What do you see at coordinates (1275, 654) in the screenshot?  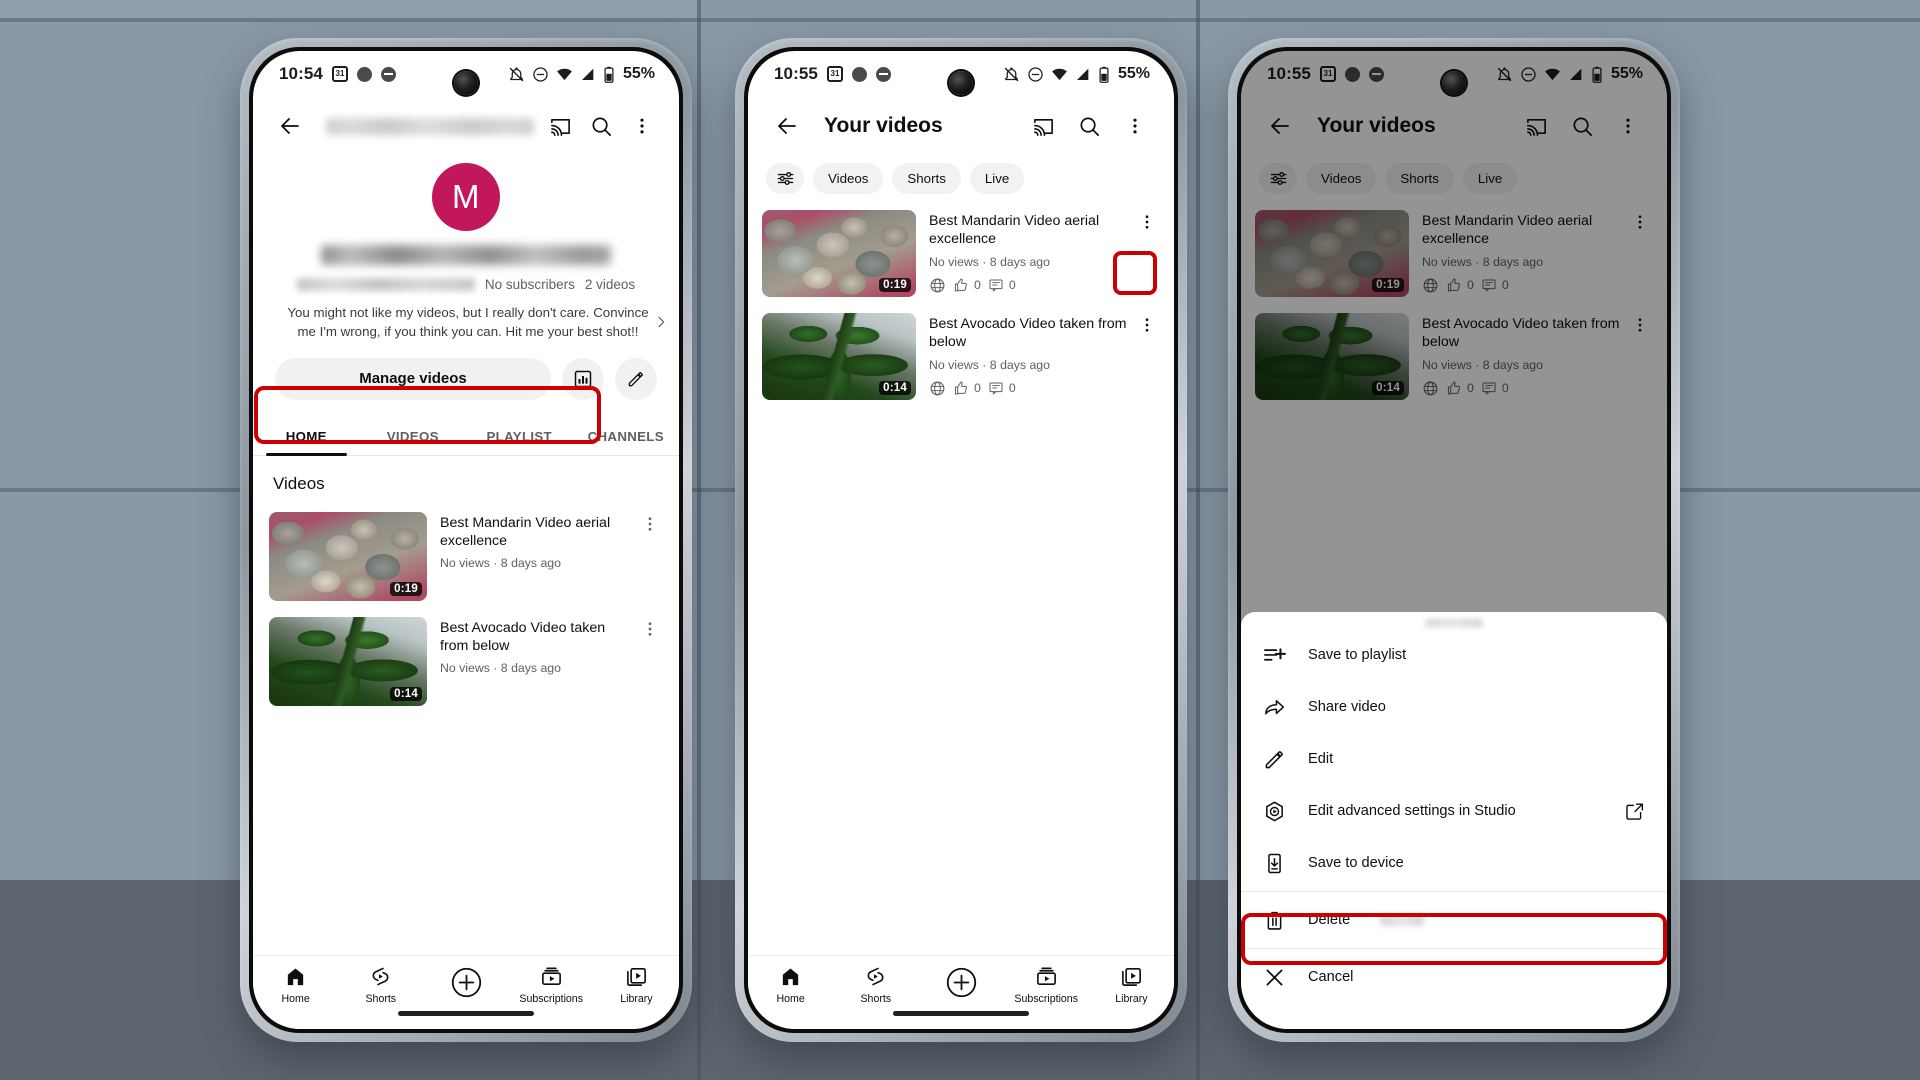 I see `save-to-playlist-icon` at bounding box center [1275, 654].